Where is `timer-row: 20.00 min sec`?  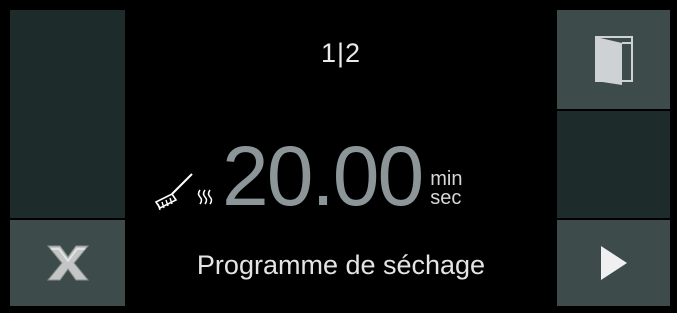
timer-row: 20.00 min sec is located at coordinates (306, 173).